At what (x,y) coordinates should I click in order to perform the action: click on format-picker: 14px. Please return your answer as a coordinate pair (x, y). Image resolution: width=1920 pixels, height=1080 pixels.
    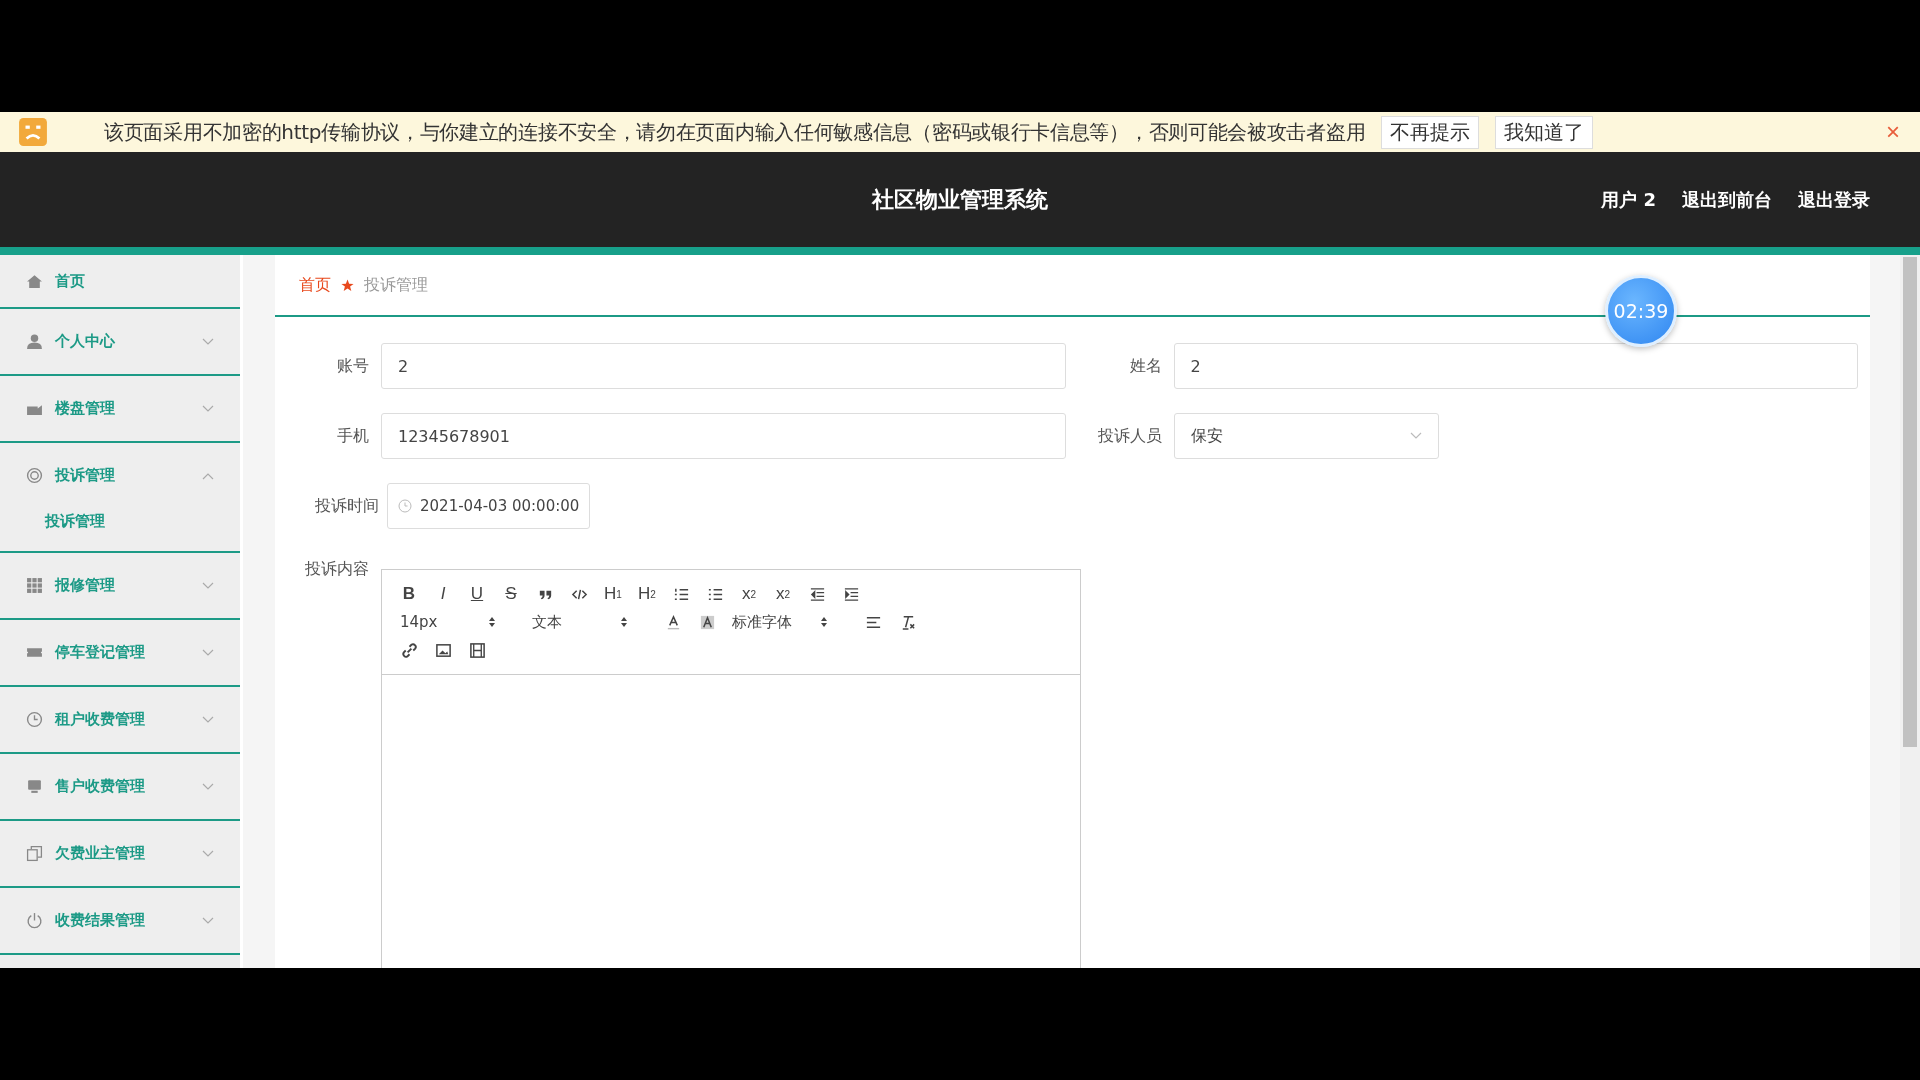
    Looking at the image, I should click on (448, 622).